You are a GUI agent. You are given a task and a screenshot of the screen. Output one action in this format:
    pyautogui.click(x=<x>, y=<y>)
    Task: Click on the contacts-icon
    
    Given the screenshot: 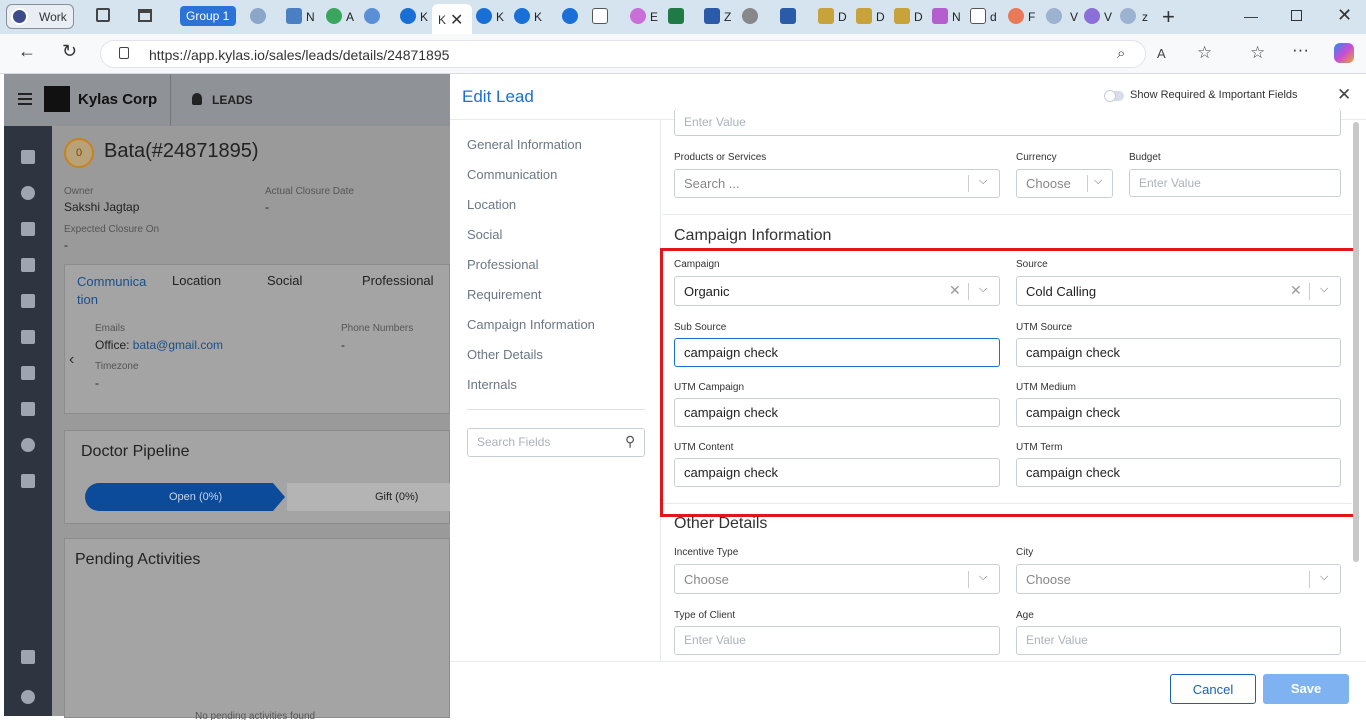 What is the action you would take?
    pyautogui.click(x=28, y=265)
    